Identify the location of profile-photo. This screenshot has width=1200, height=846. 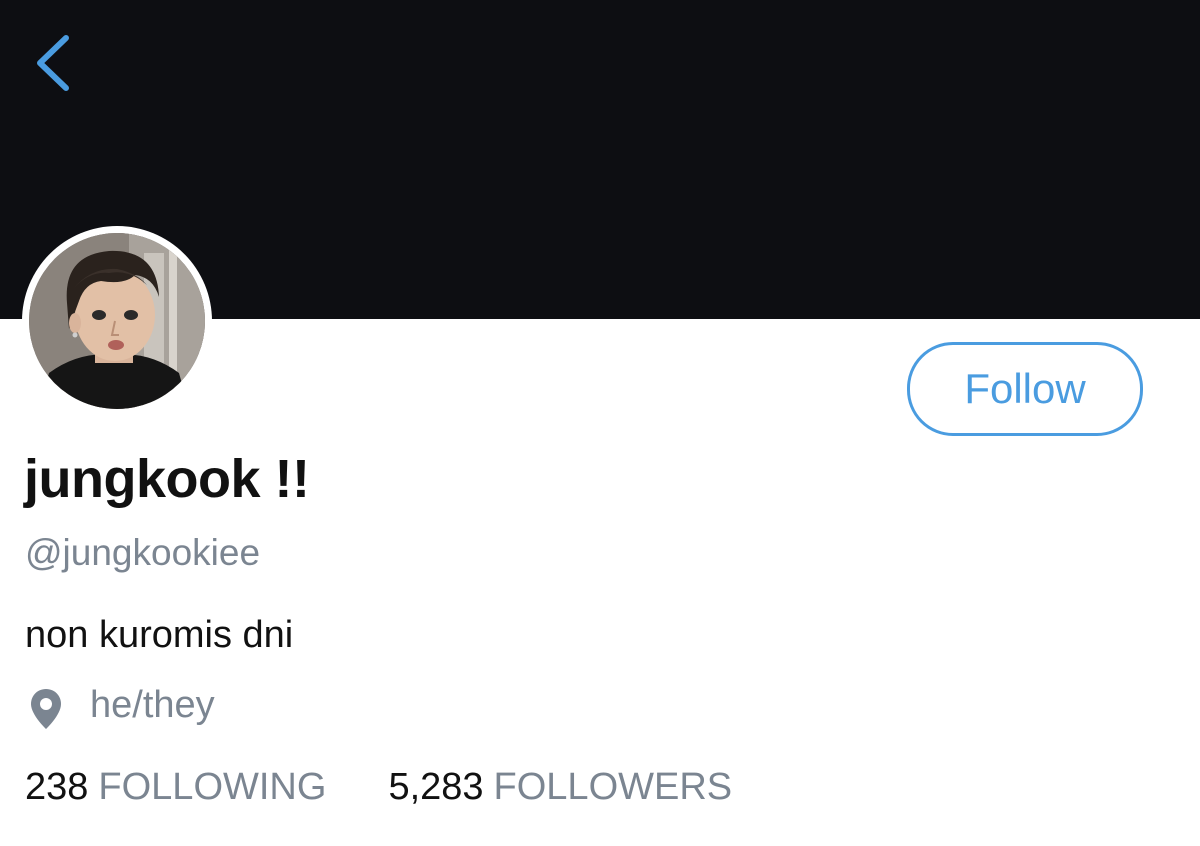
(117, 321).